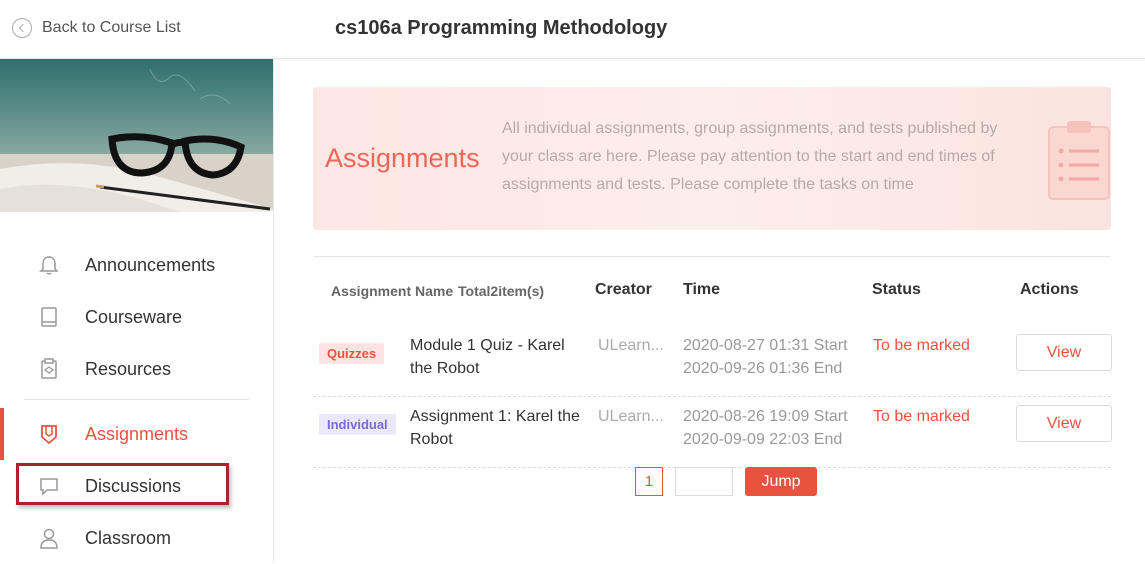 This screenshot has height=564, width=1145. What do you see at coordinates (128, 368) in the screenshot?
I see `sidebar-item-label: Resources` at bounding box center [128, 368].